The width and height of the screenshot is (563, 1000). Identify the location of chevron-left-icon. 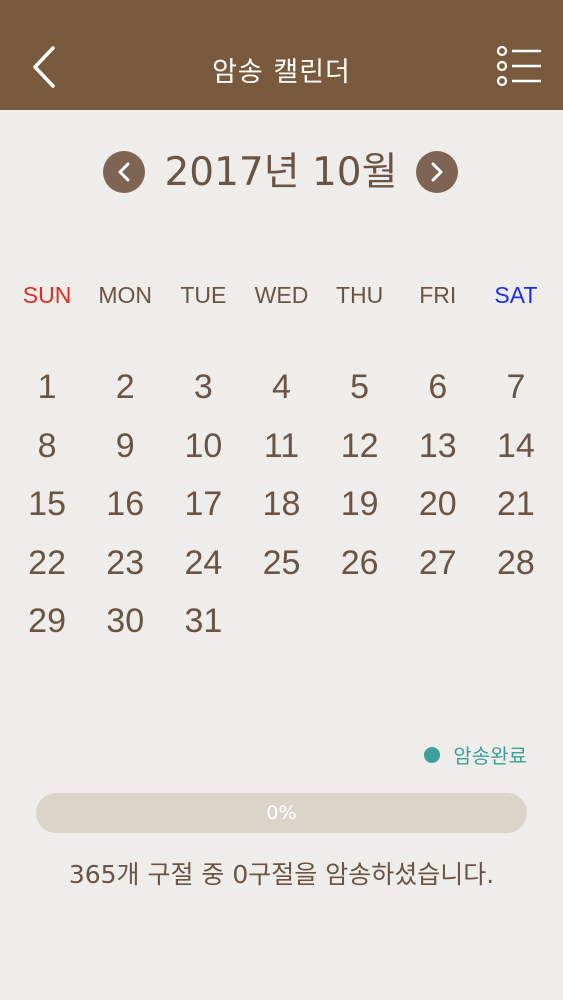
(124, 172).